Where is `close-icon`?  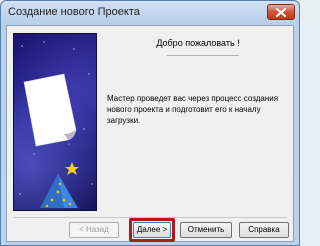 close-icon is located at coordinates (281, 12).